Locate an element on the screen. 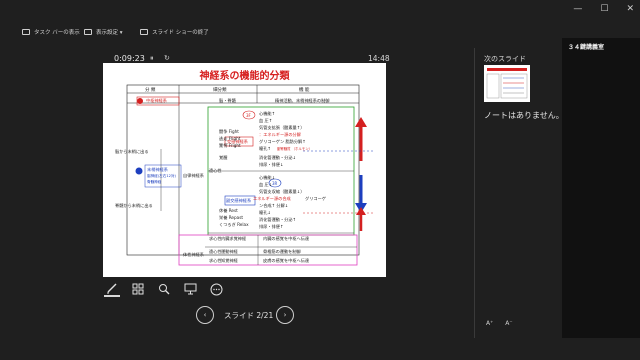  window-controls: — ☐ ✕ is located at coordinates (603, 9).